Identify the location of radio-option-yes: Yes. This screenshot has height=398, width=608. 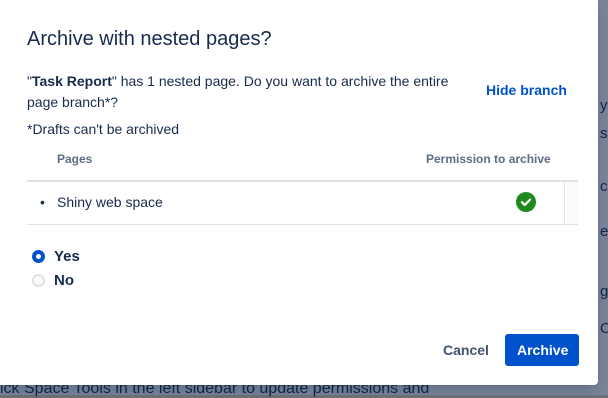
(56, 256).